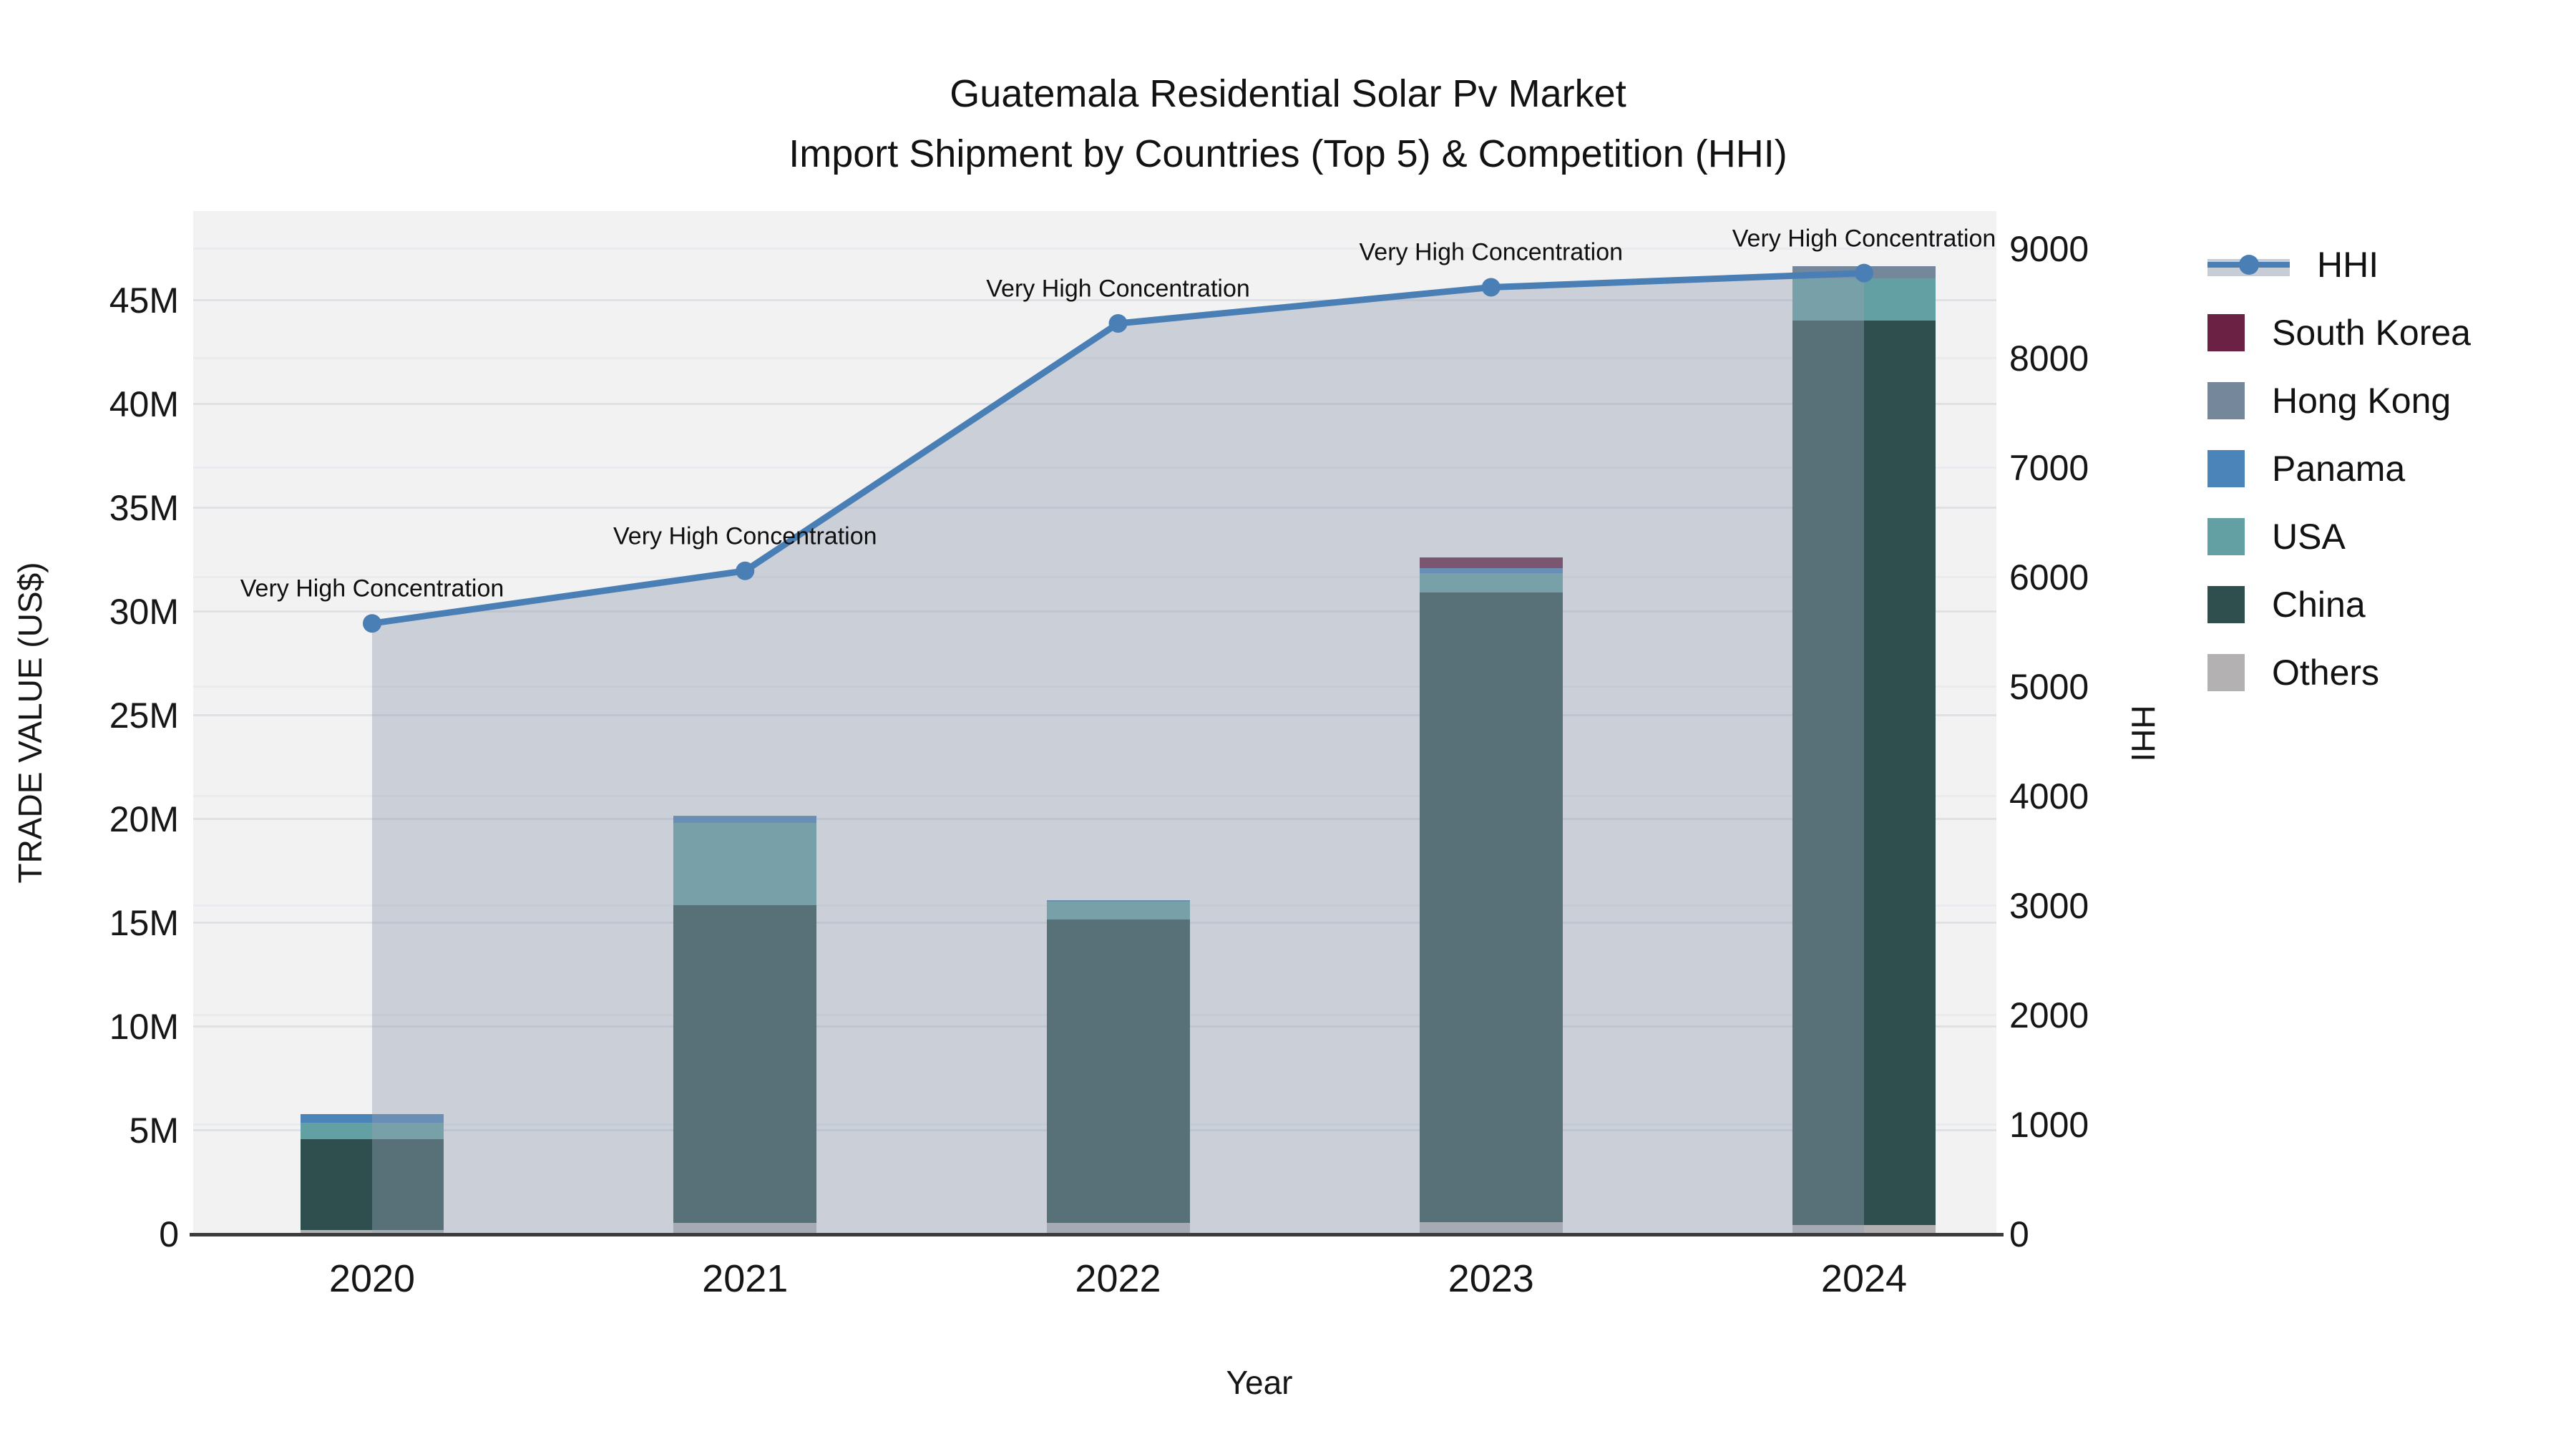 Image resolution: width=2576 pixels, height=1449 pixels. I want to click on left-tick-label: 10M, so click(144, 1026).